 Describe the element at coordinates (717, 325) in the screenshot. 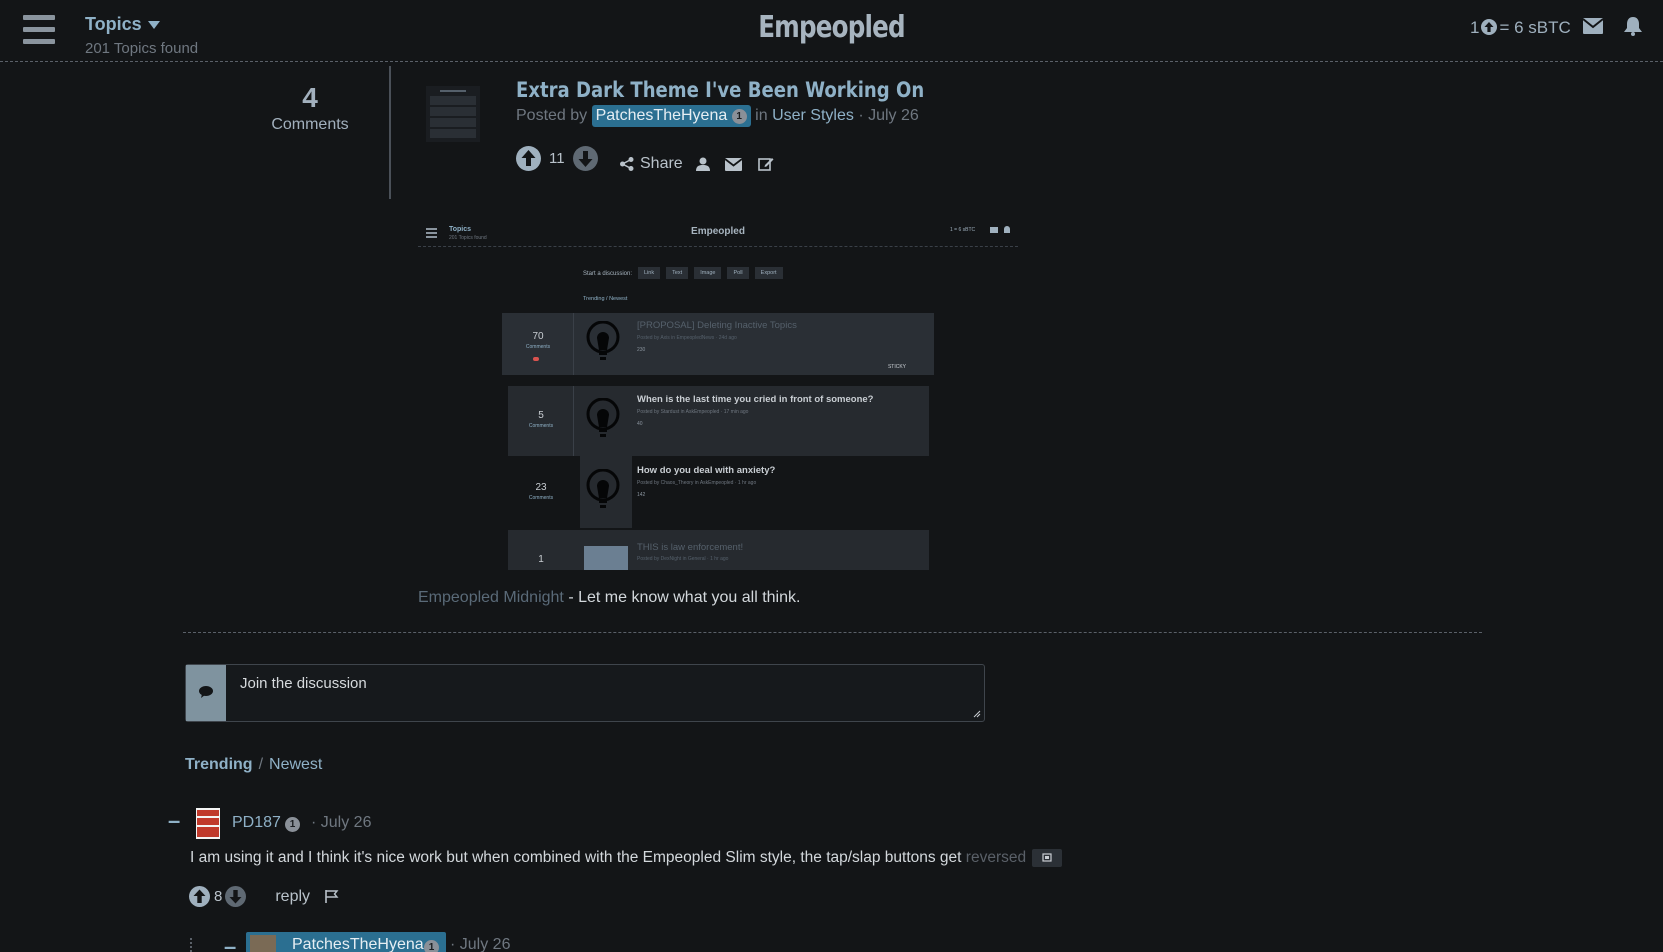

I see `preview-item-title: [PROPOSAL] Deleting Inactive Topics` at that location.